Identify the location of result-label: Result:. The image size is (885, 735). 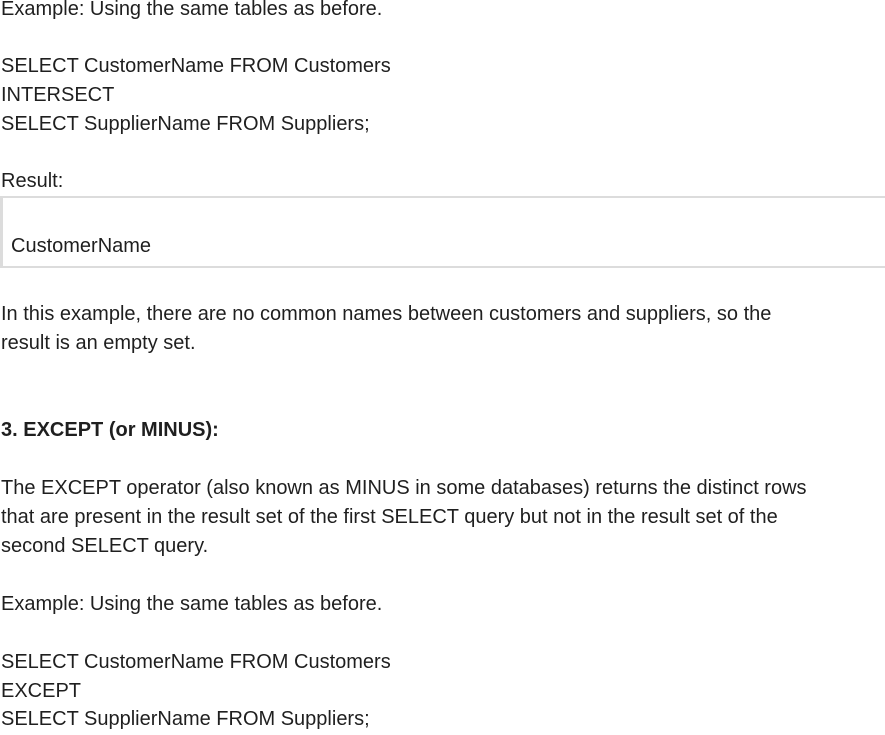
(32, 181).